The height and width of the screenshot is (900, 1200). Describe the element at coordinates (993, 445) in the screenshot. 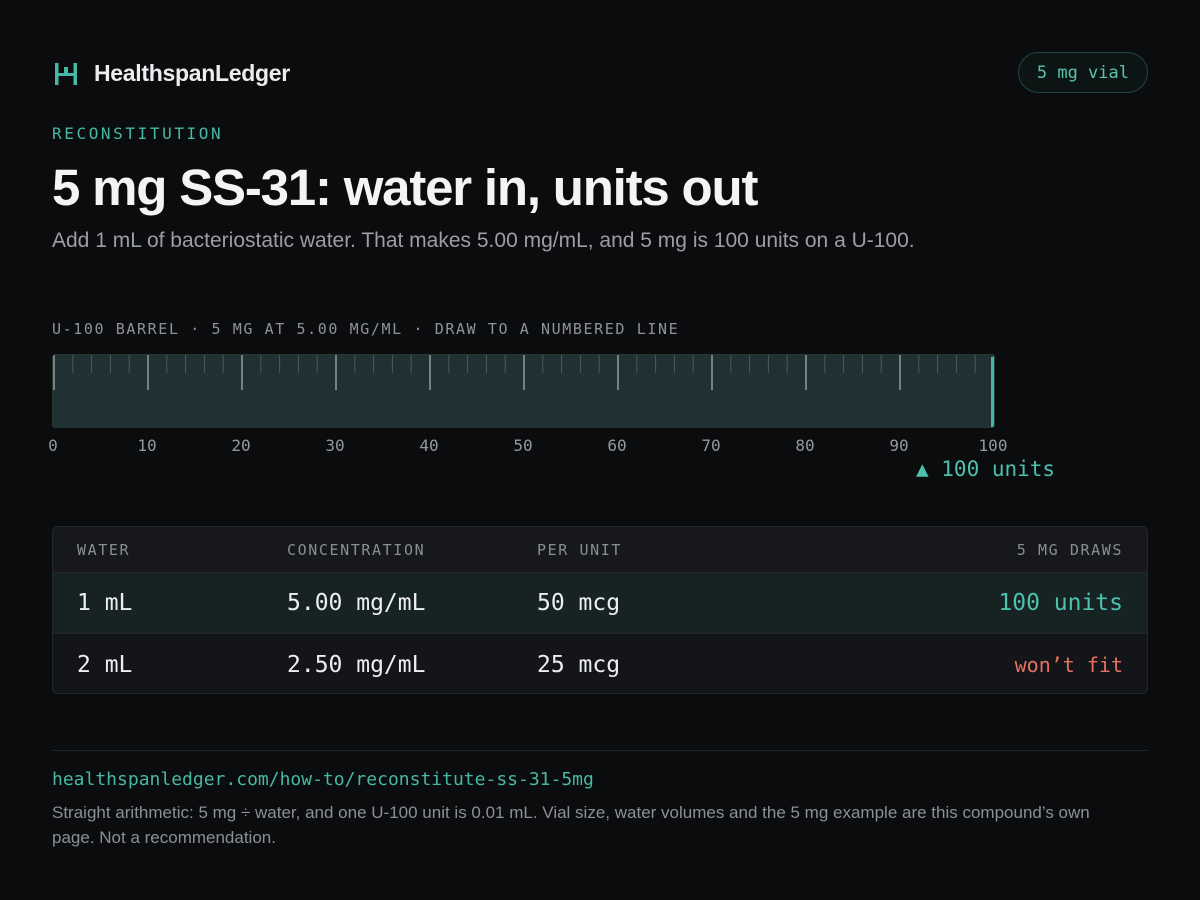

I see `tick-label: 100` at that location.